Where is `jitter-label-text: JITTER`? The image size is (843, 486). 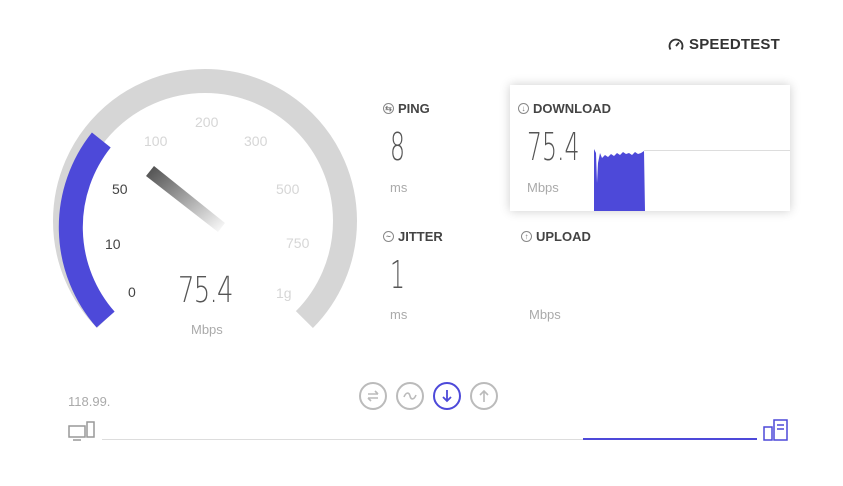
jitter-label-text: JITTER is located at coordinates (420, 236).